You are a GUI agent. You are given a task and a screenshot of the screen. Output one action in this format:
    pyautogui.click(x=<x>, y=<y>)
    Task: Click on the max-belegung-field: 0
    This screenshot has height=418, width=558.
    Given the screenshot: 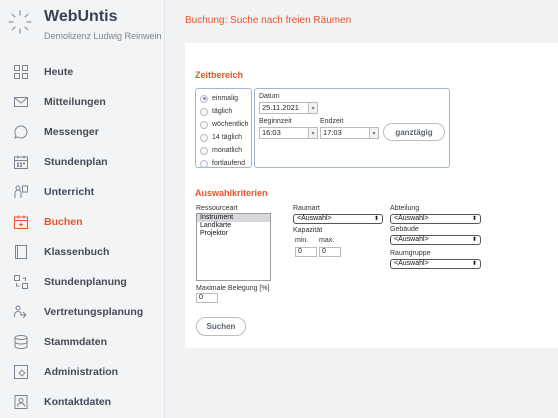 What is the action you would take?
    pyautogui.click(x=207, y=298)
    